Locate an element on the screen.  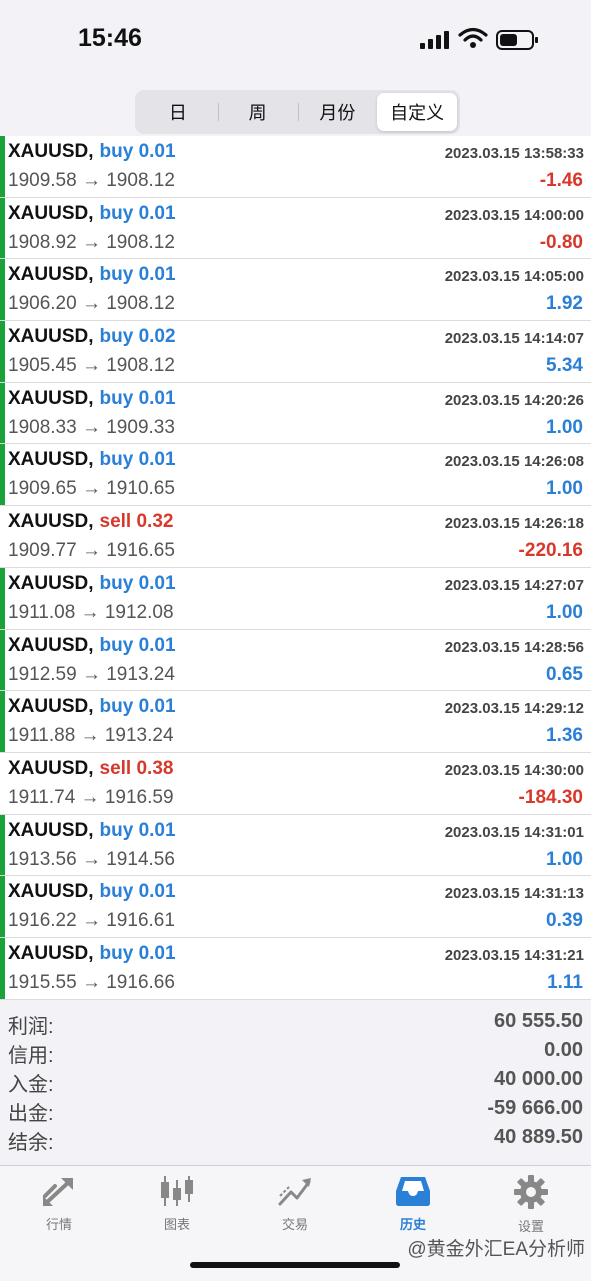
nav-charts-label: 图表 is located at coordinates (176, 1224).